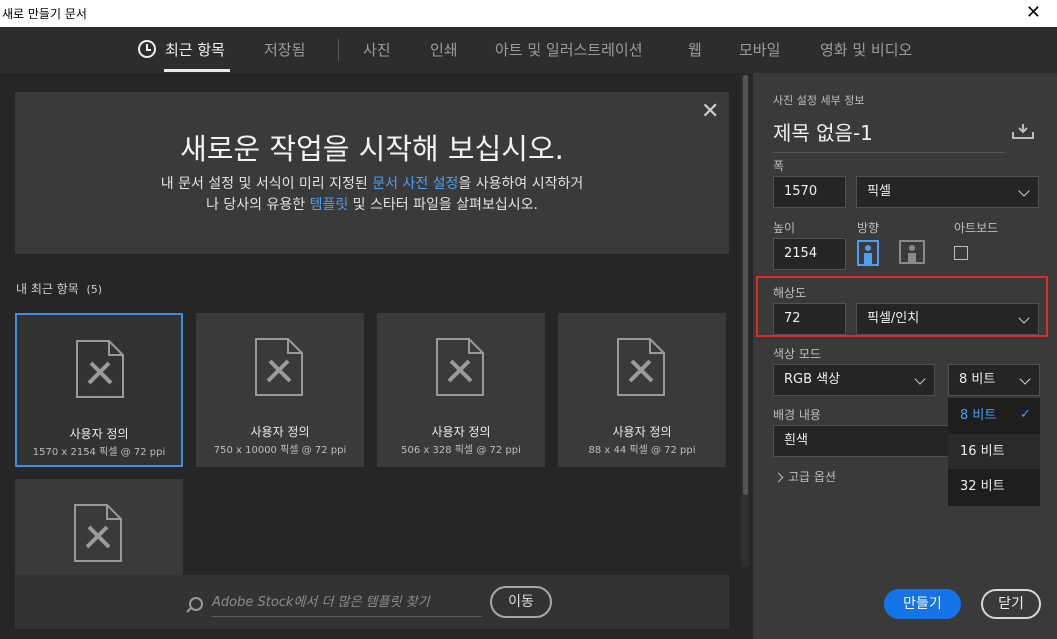  What do you see at coordinates (415, 184) in the screenshot?
I see `document-presets-link: 문서 사전 설정` at bounding box center [415, 184].